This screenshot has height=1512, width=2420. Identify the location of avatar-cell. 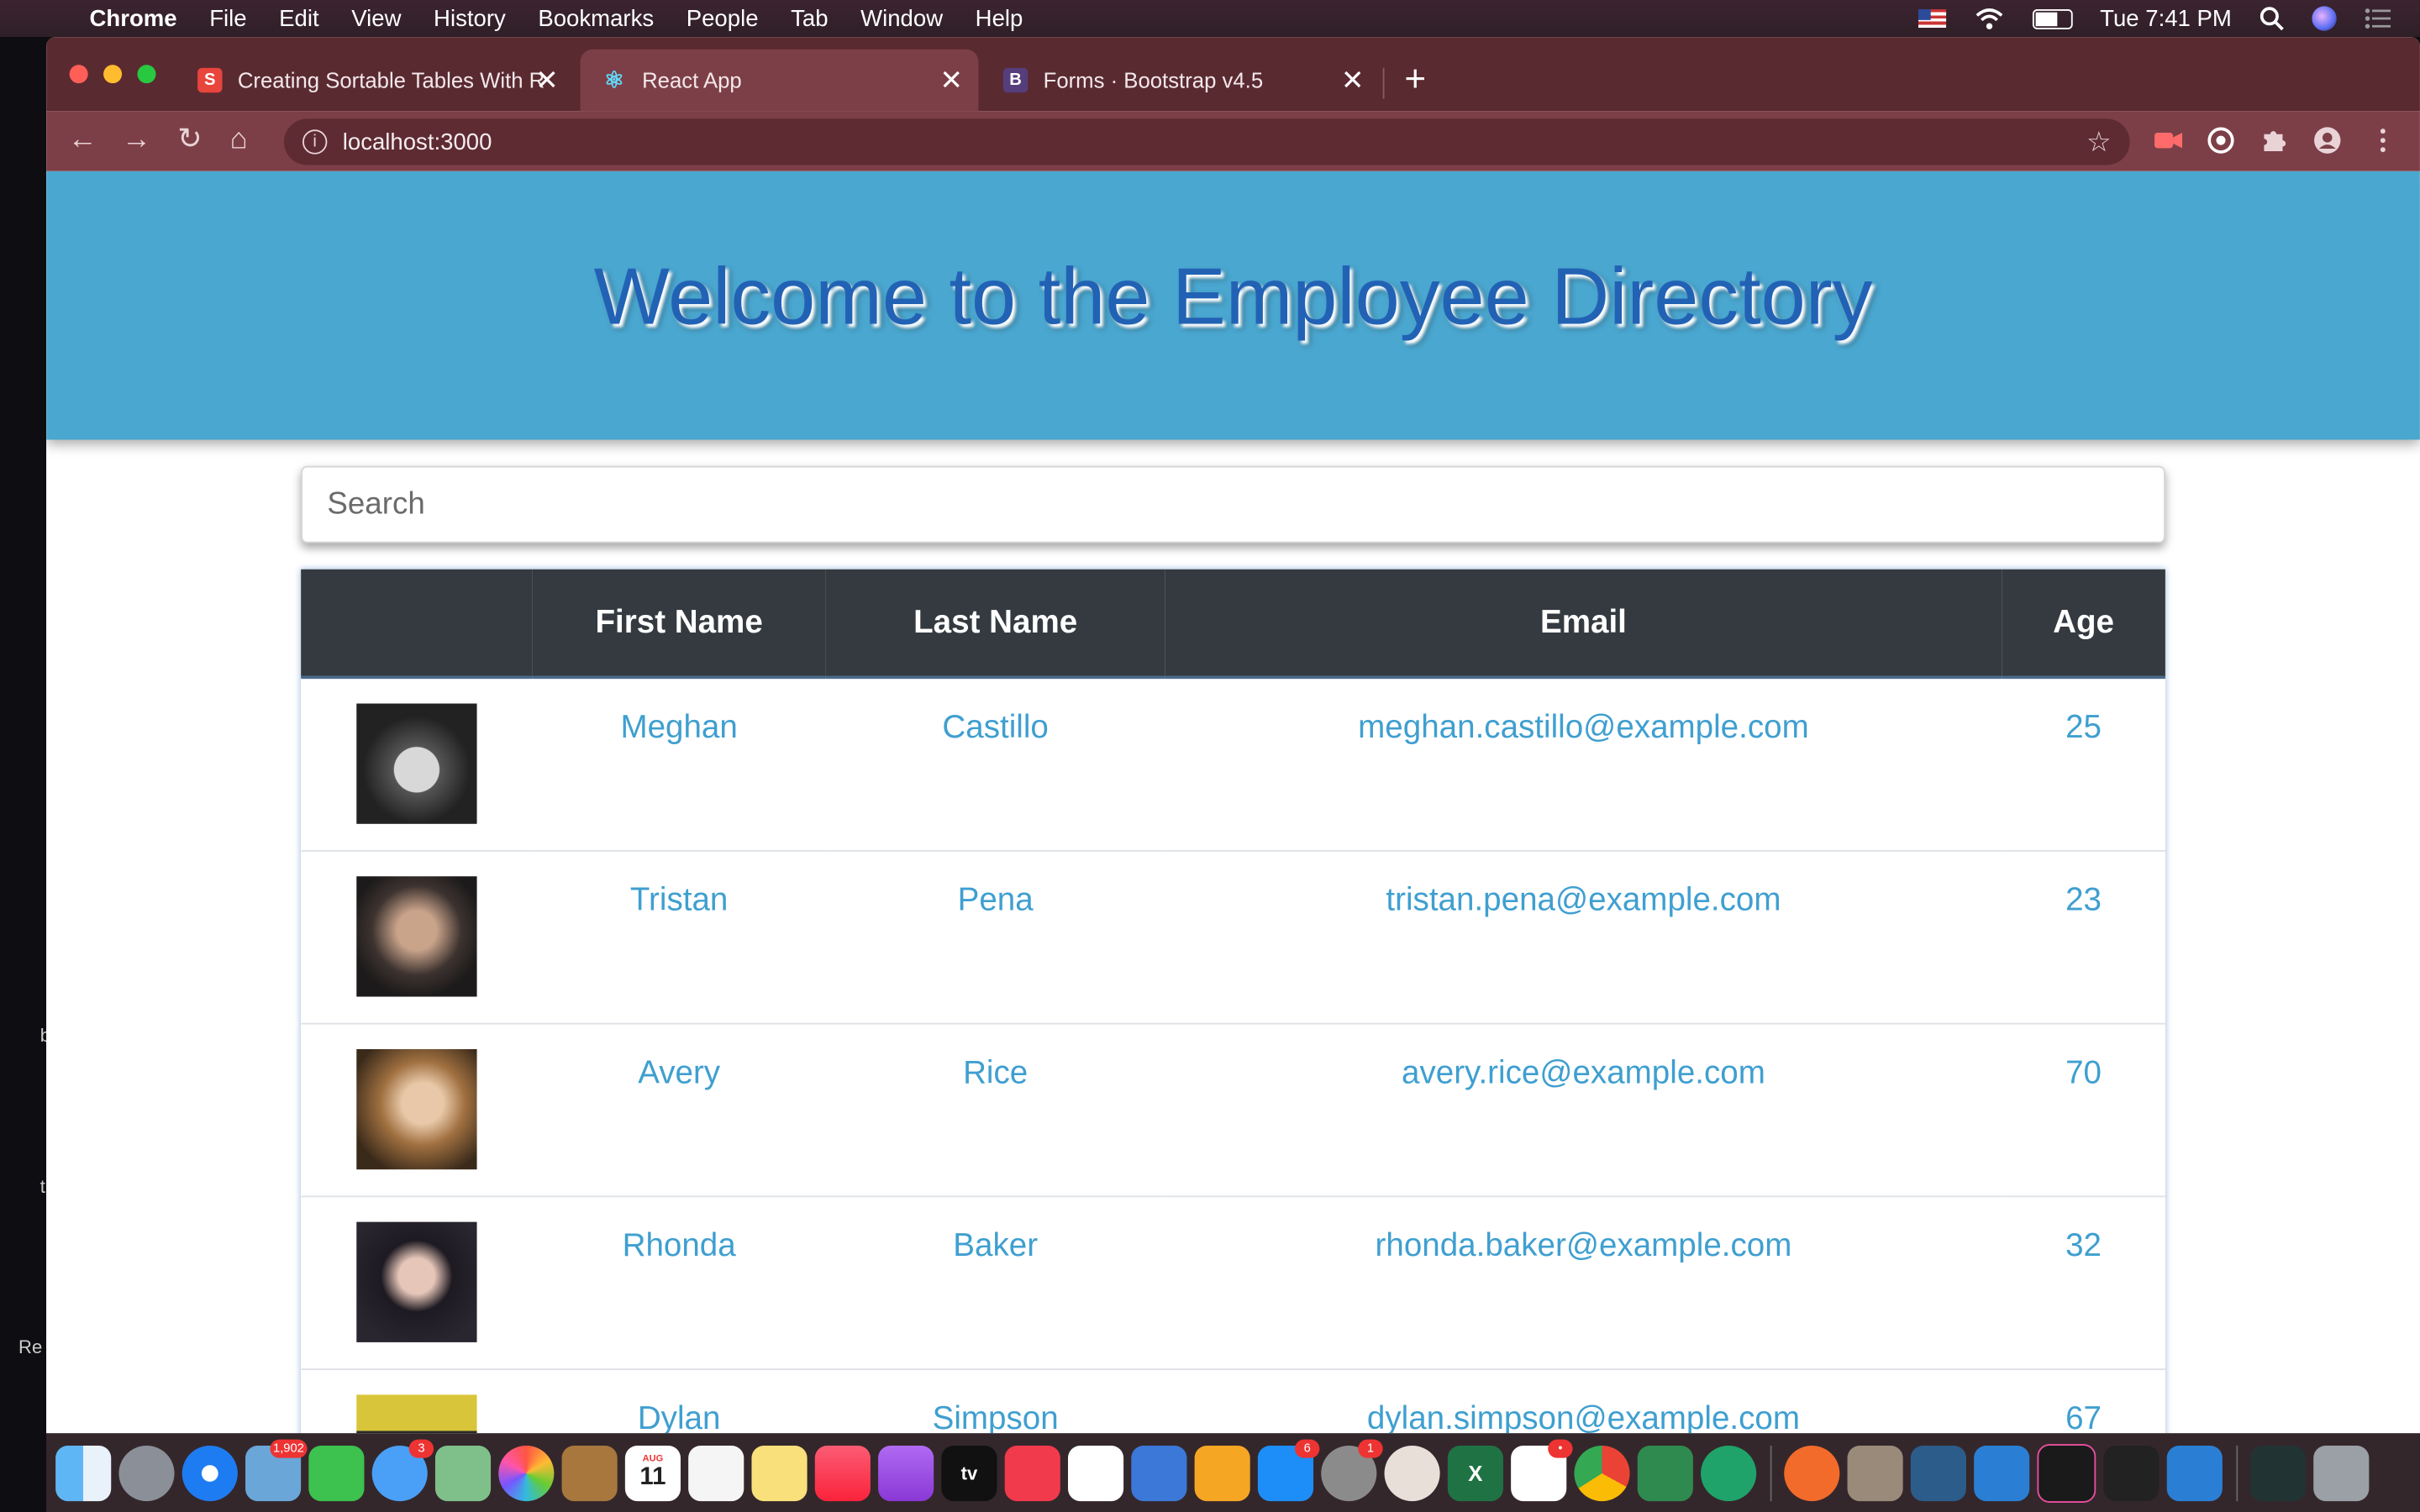
(417, 1281).